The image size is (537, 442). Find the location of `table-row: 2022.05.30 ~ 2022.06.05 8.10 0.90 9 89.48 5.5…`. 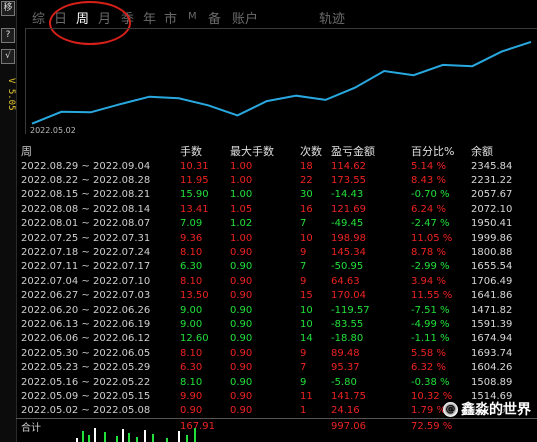

table-row: 2022.05.30 ~ 2022.06.05 8.10 0.90 9 89.48 5.5… is located at coordinates (276, 353).